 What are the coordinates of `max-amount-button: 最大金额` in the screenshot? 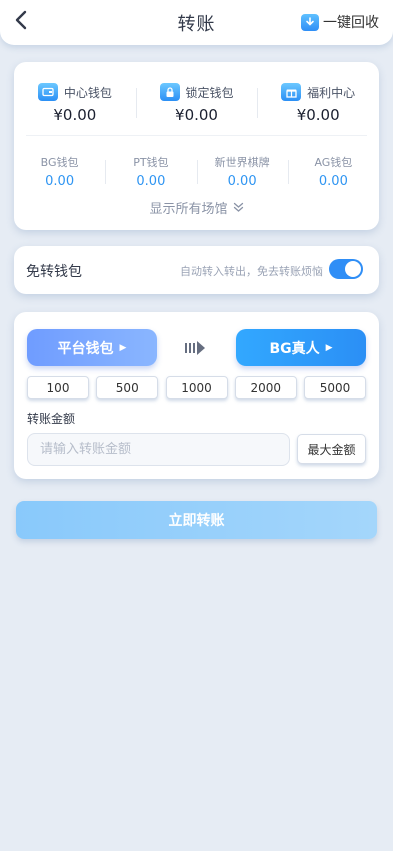 It's located at (331, 449).